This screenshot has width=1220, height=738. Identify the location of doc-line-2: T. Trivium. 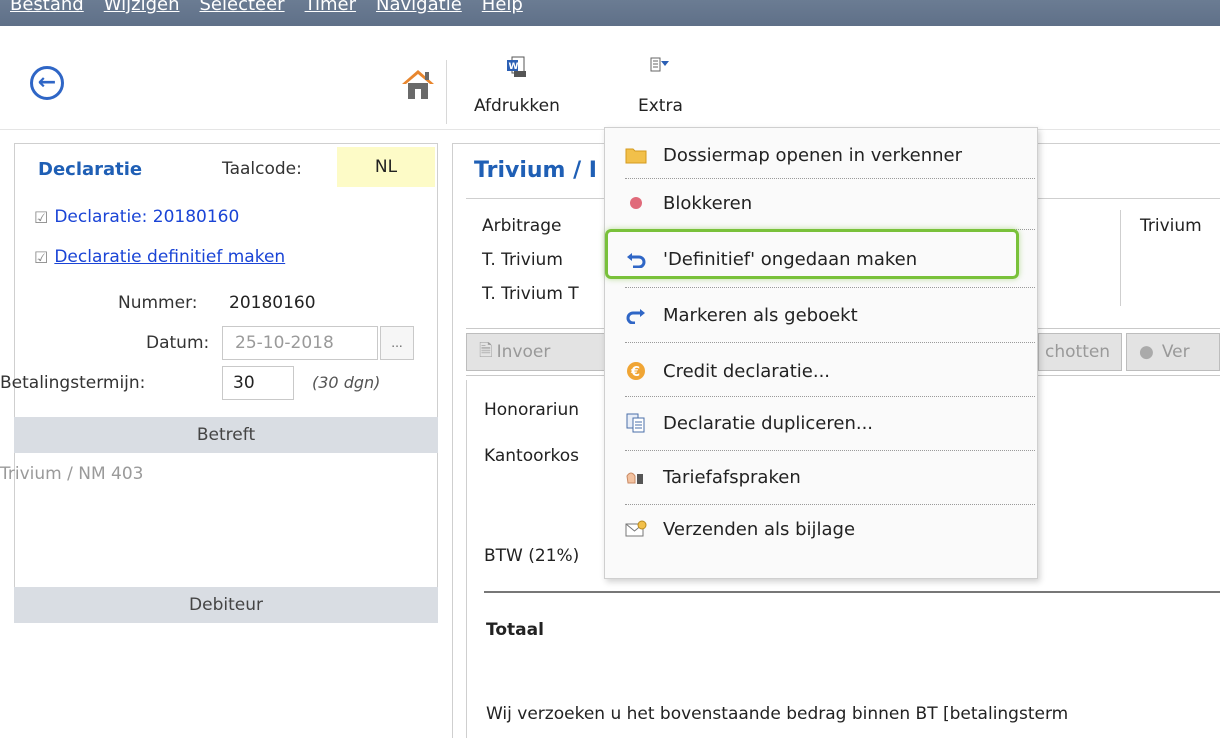
(522, 260).